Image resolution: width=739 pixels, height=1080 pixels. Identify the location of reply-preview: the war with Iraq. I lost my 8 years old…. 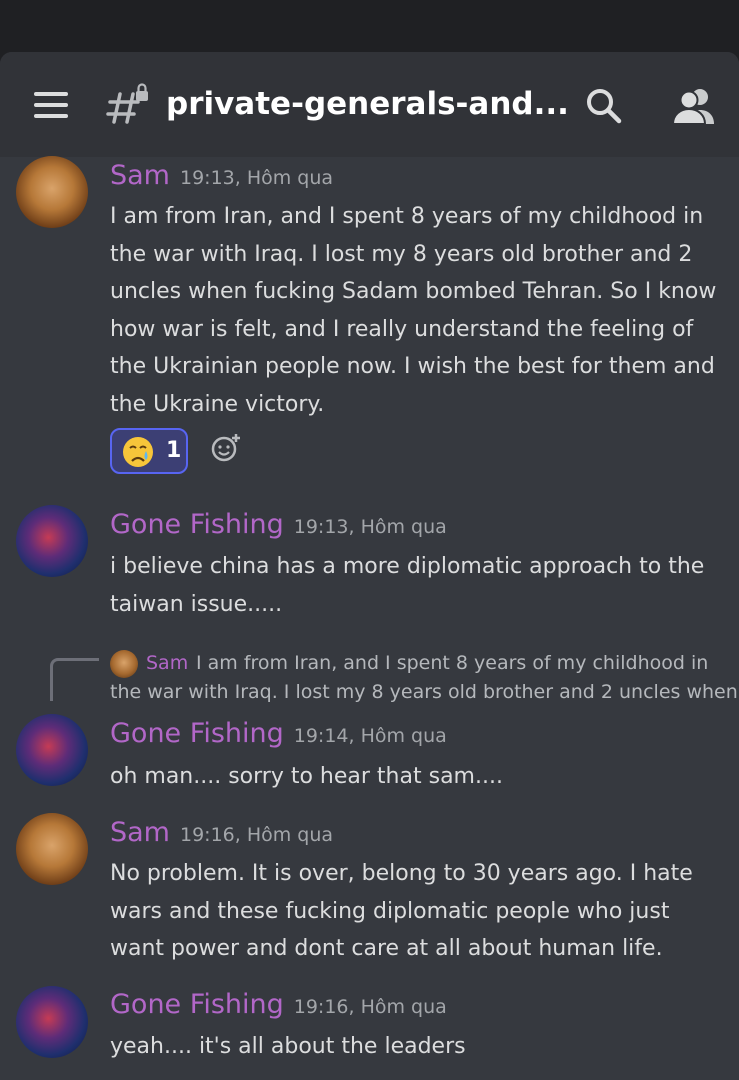
(424, 692).